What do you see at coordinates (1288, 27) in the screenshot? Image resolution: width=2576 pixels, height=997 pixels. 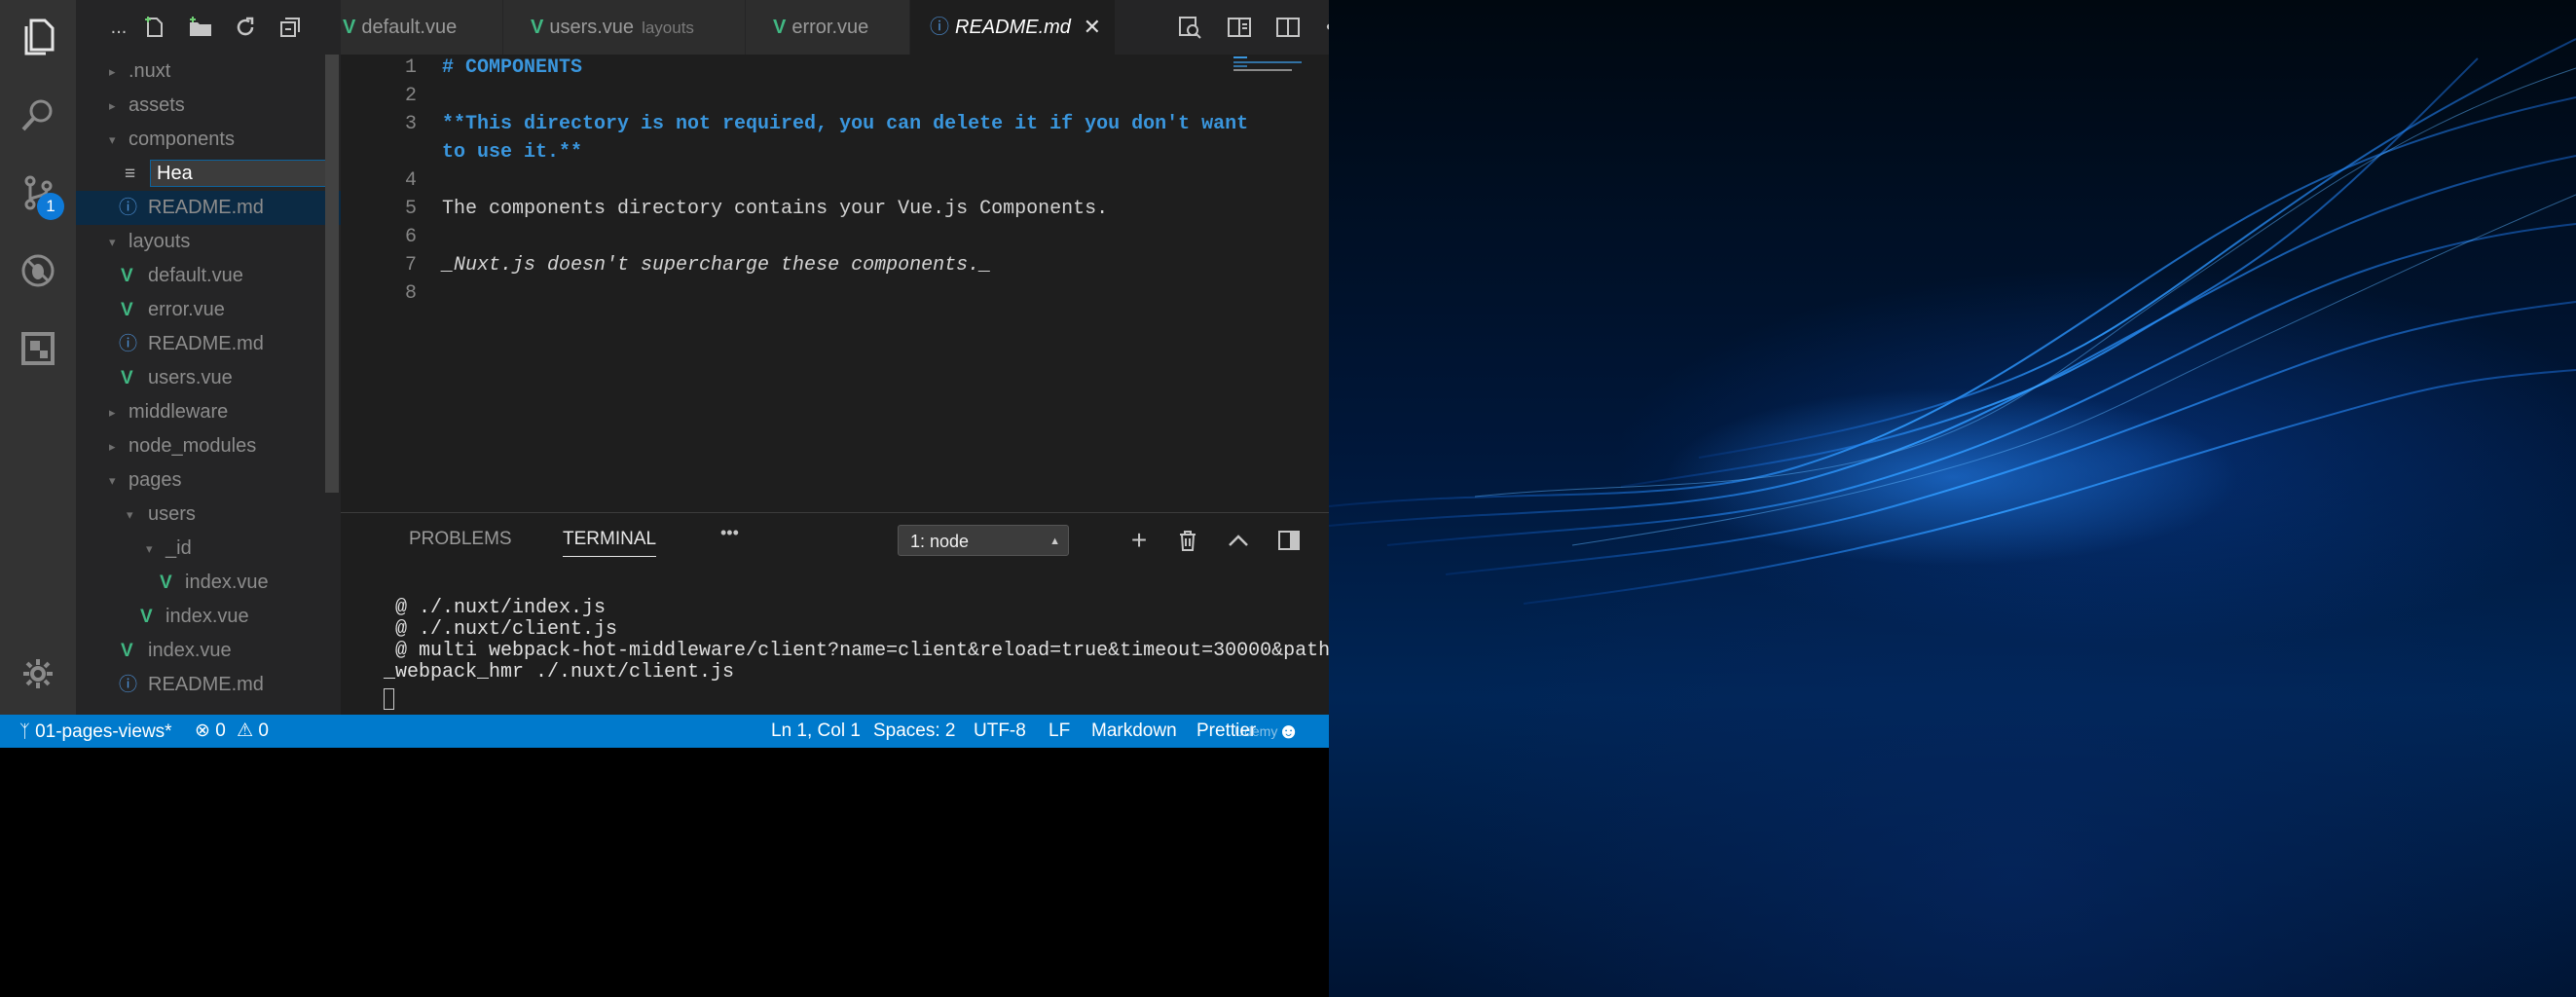 I see `split-editor-icon` at bounding box center [1288, 27].